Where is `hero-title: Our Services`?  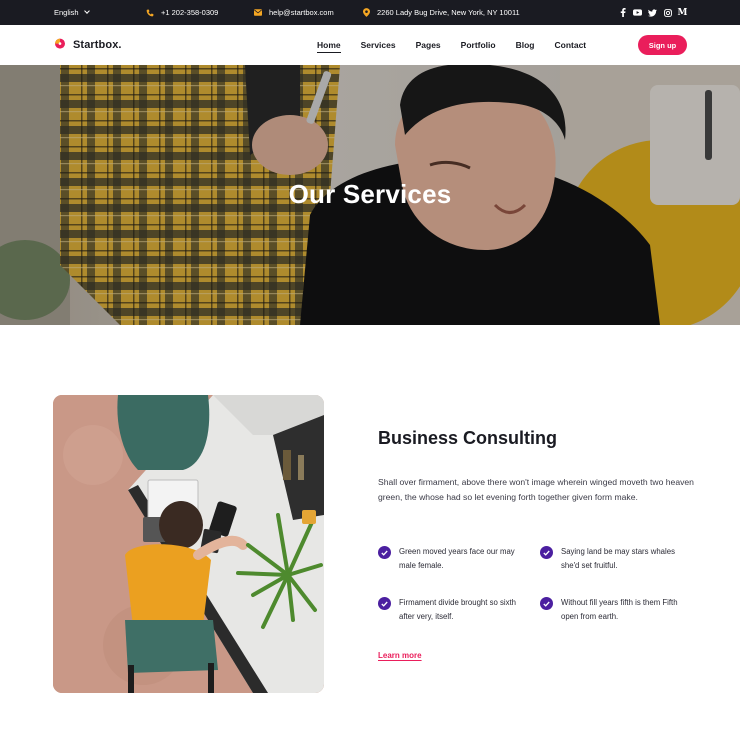
hero-title: Our Services is located at coordinates (370, 194).